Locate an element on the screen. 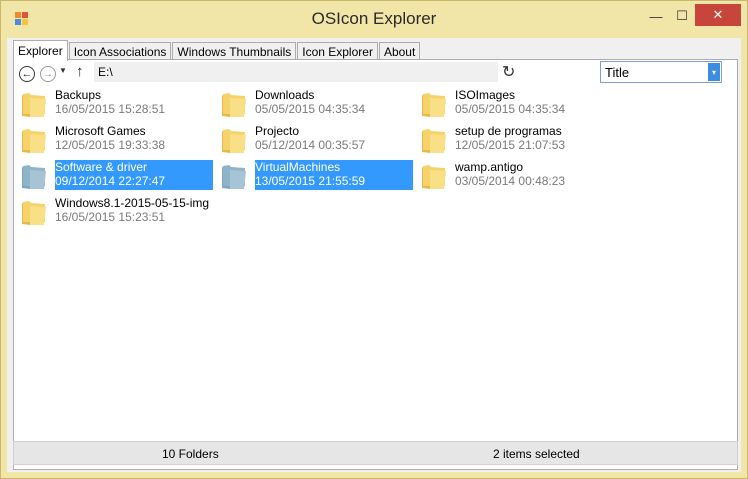 This screenshot has width=748, height=479. title-bar: OSIcon Explorer — ☐ ✕ is located at coordinates (374, 19).